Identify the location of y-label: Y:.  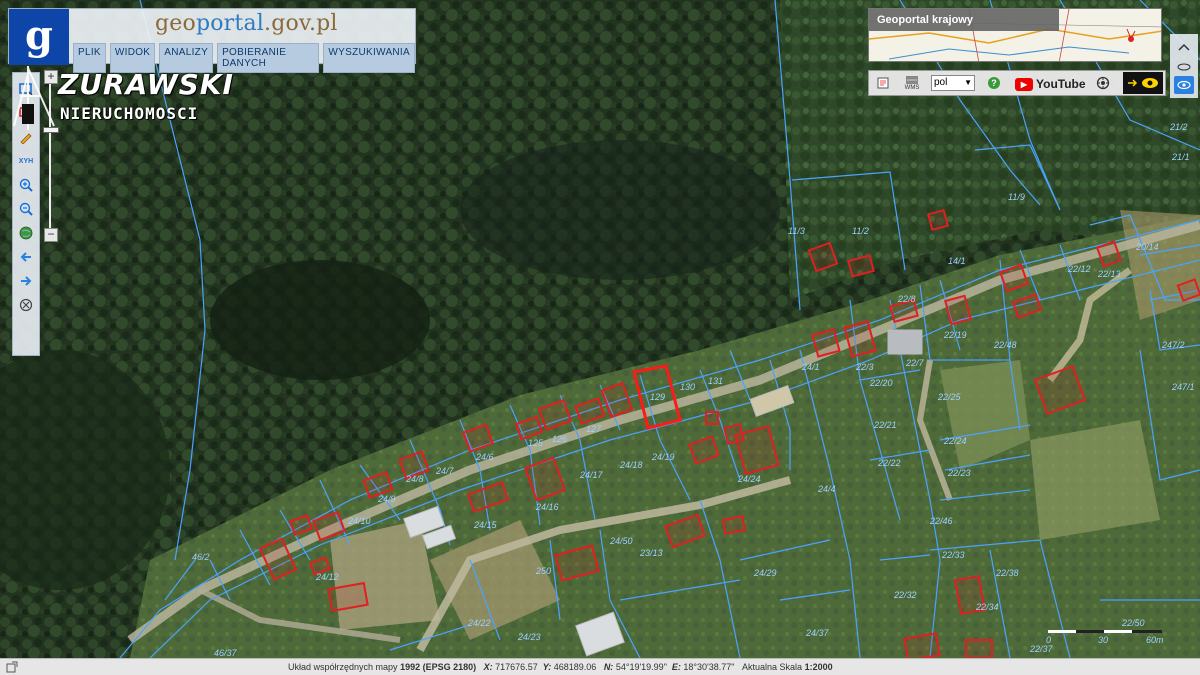
(547, 667).